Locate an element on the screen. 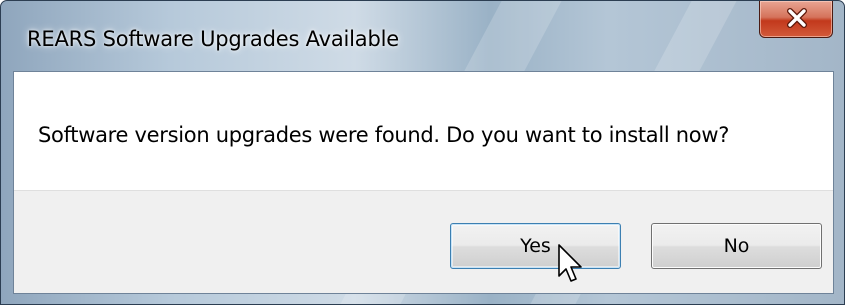 The image size is (845, 305). close-button is located at coordinates (796, 19).